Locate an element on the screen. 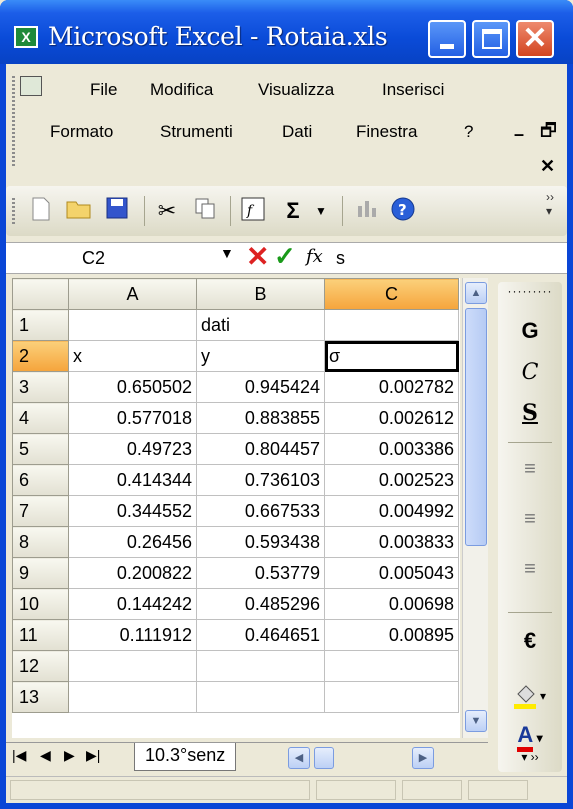 The width and height of the screenshot is (573, 809). menu-strumenti: Strumenti is located at coordinates (196, 132).